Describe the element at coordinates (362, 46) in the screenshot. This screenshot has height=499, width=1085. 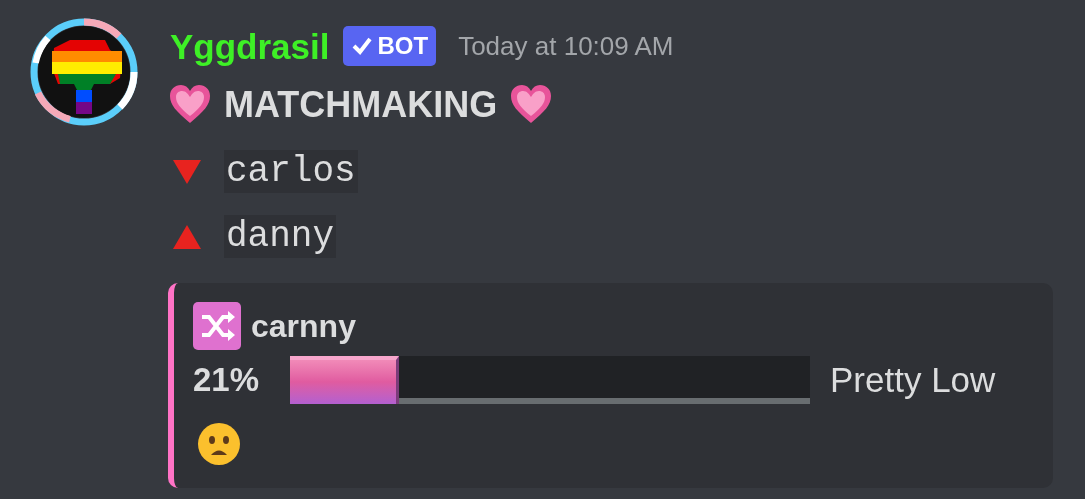
I see `check-icon` at that location.